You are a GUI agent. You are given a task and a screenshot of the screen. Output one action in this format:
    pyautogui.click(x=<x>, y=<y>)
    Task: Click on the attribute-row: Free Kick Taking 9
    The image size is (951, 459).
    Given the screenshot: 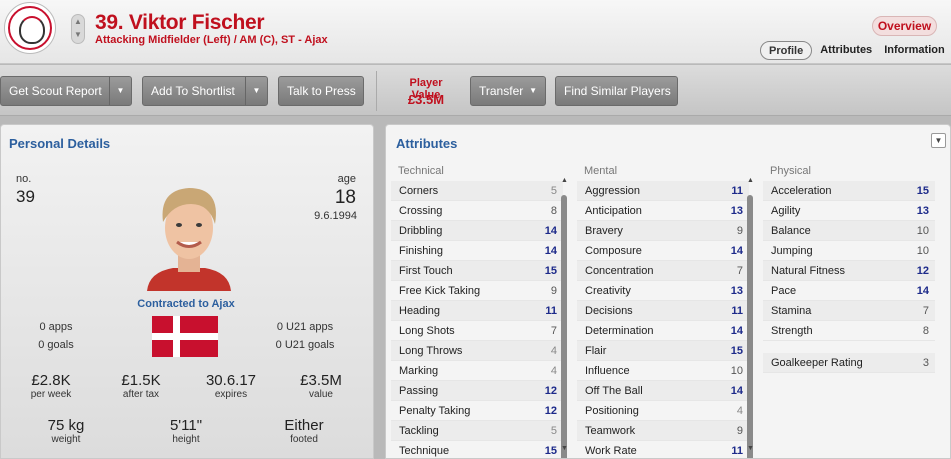 What is the action you would take?
    pyautogui.click(x=477, y=291)
    